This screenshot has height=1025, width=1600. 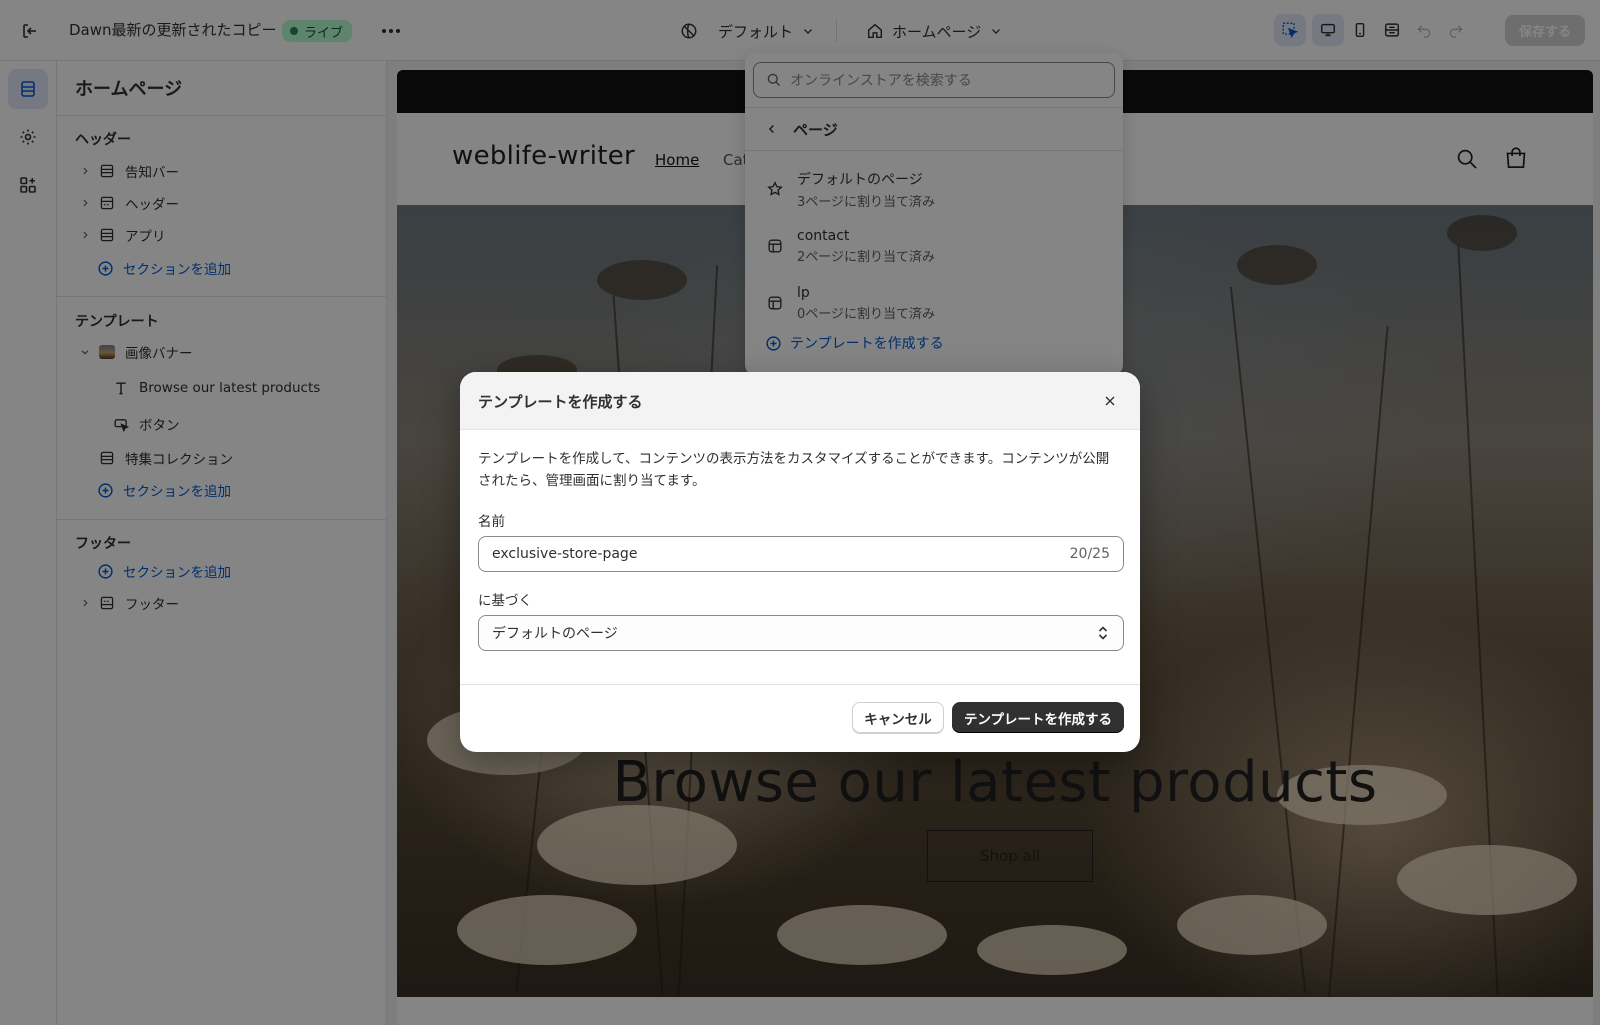 I want to click on search-input: オンラインストアを検索する, so click(x=934, y=80).